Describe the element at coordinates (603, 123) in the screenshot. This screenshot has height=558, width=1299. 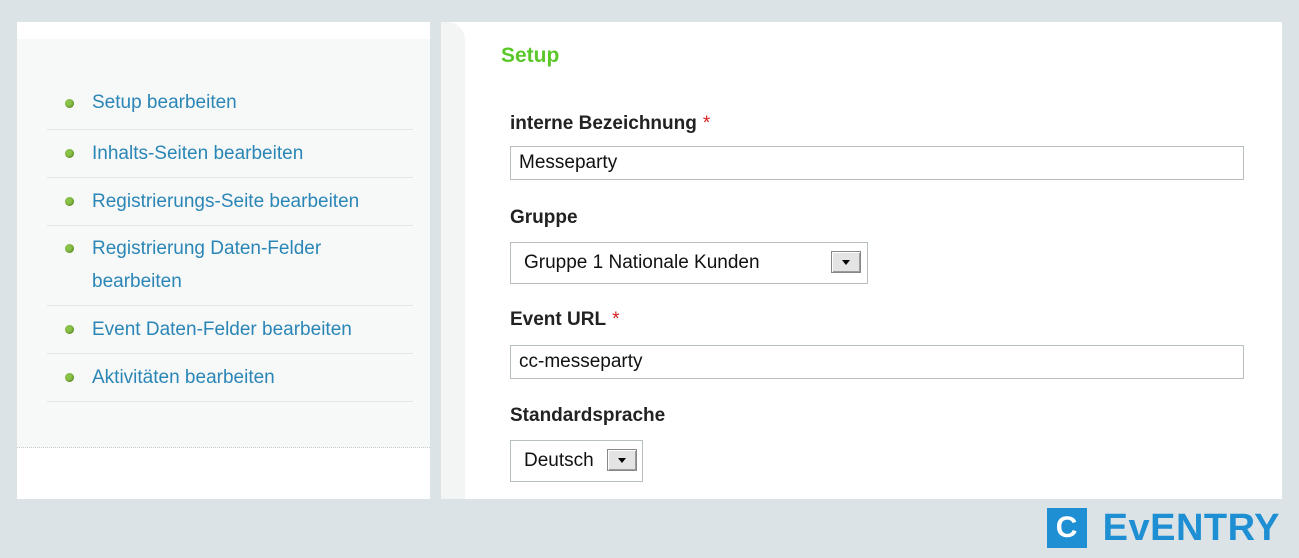
I see `internal-name-label-text: interne Bezeichnung` at that location.